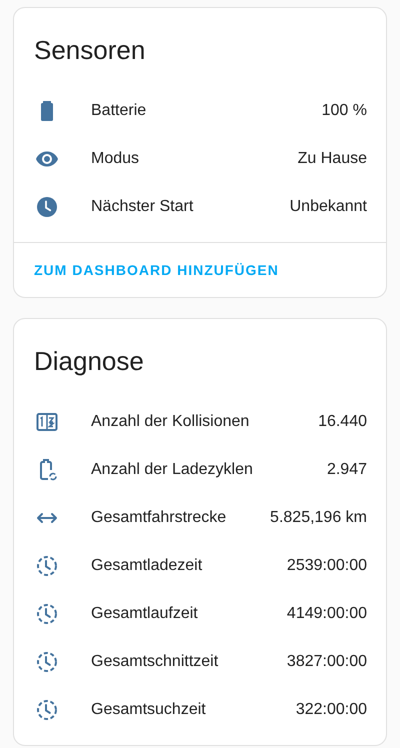 The width and height of the screenshot is (400, 748). I want to click on entity-value: Unbekannt, so click(328, 207).